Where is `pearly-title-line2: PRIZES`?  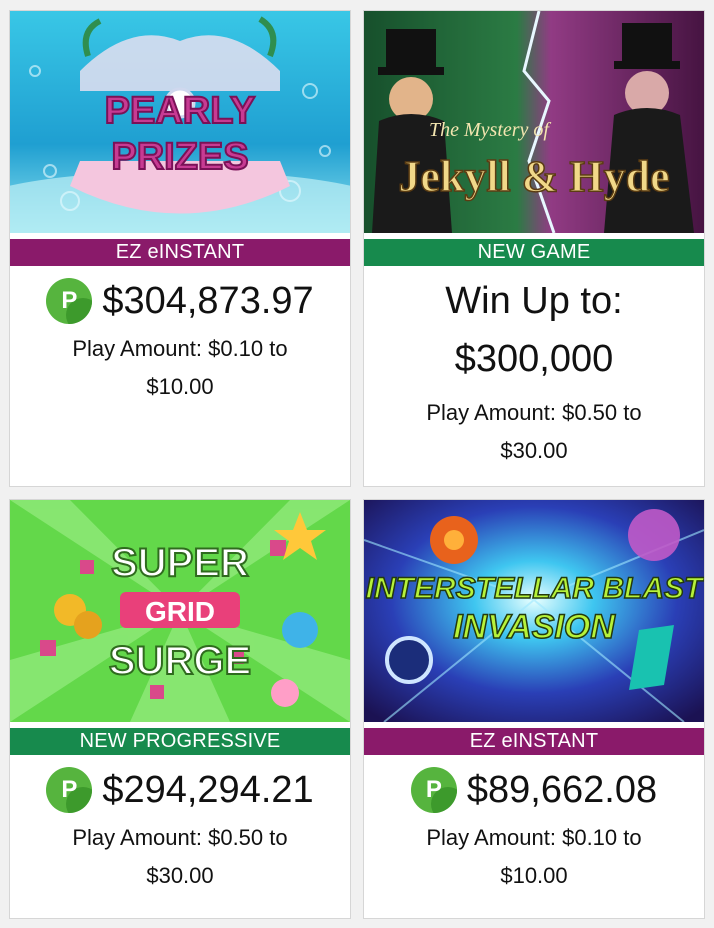 pearly-title-line2: PRIZES is located at coordinates (179, 157).